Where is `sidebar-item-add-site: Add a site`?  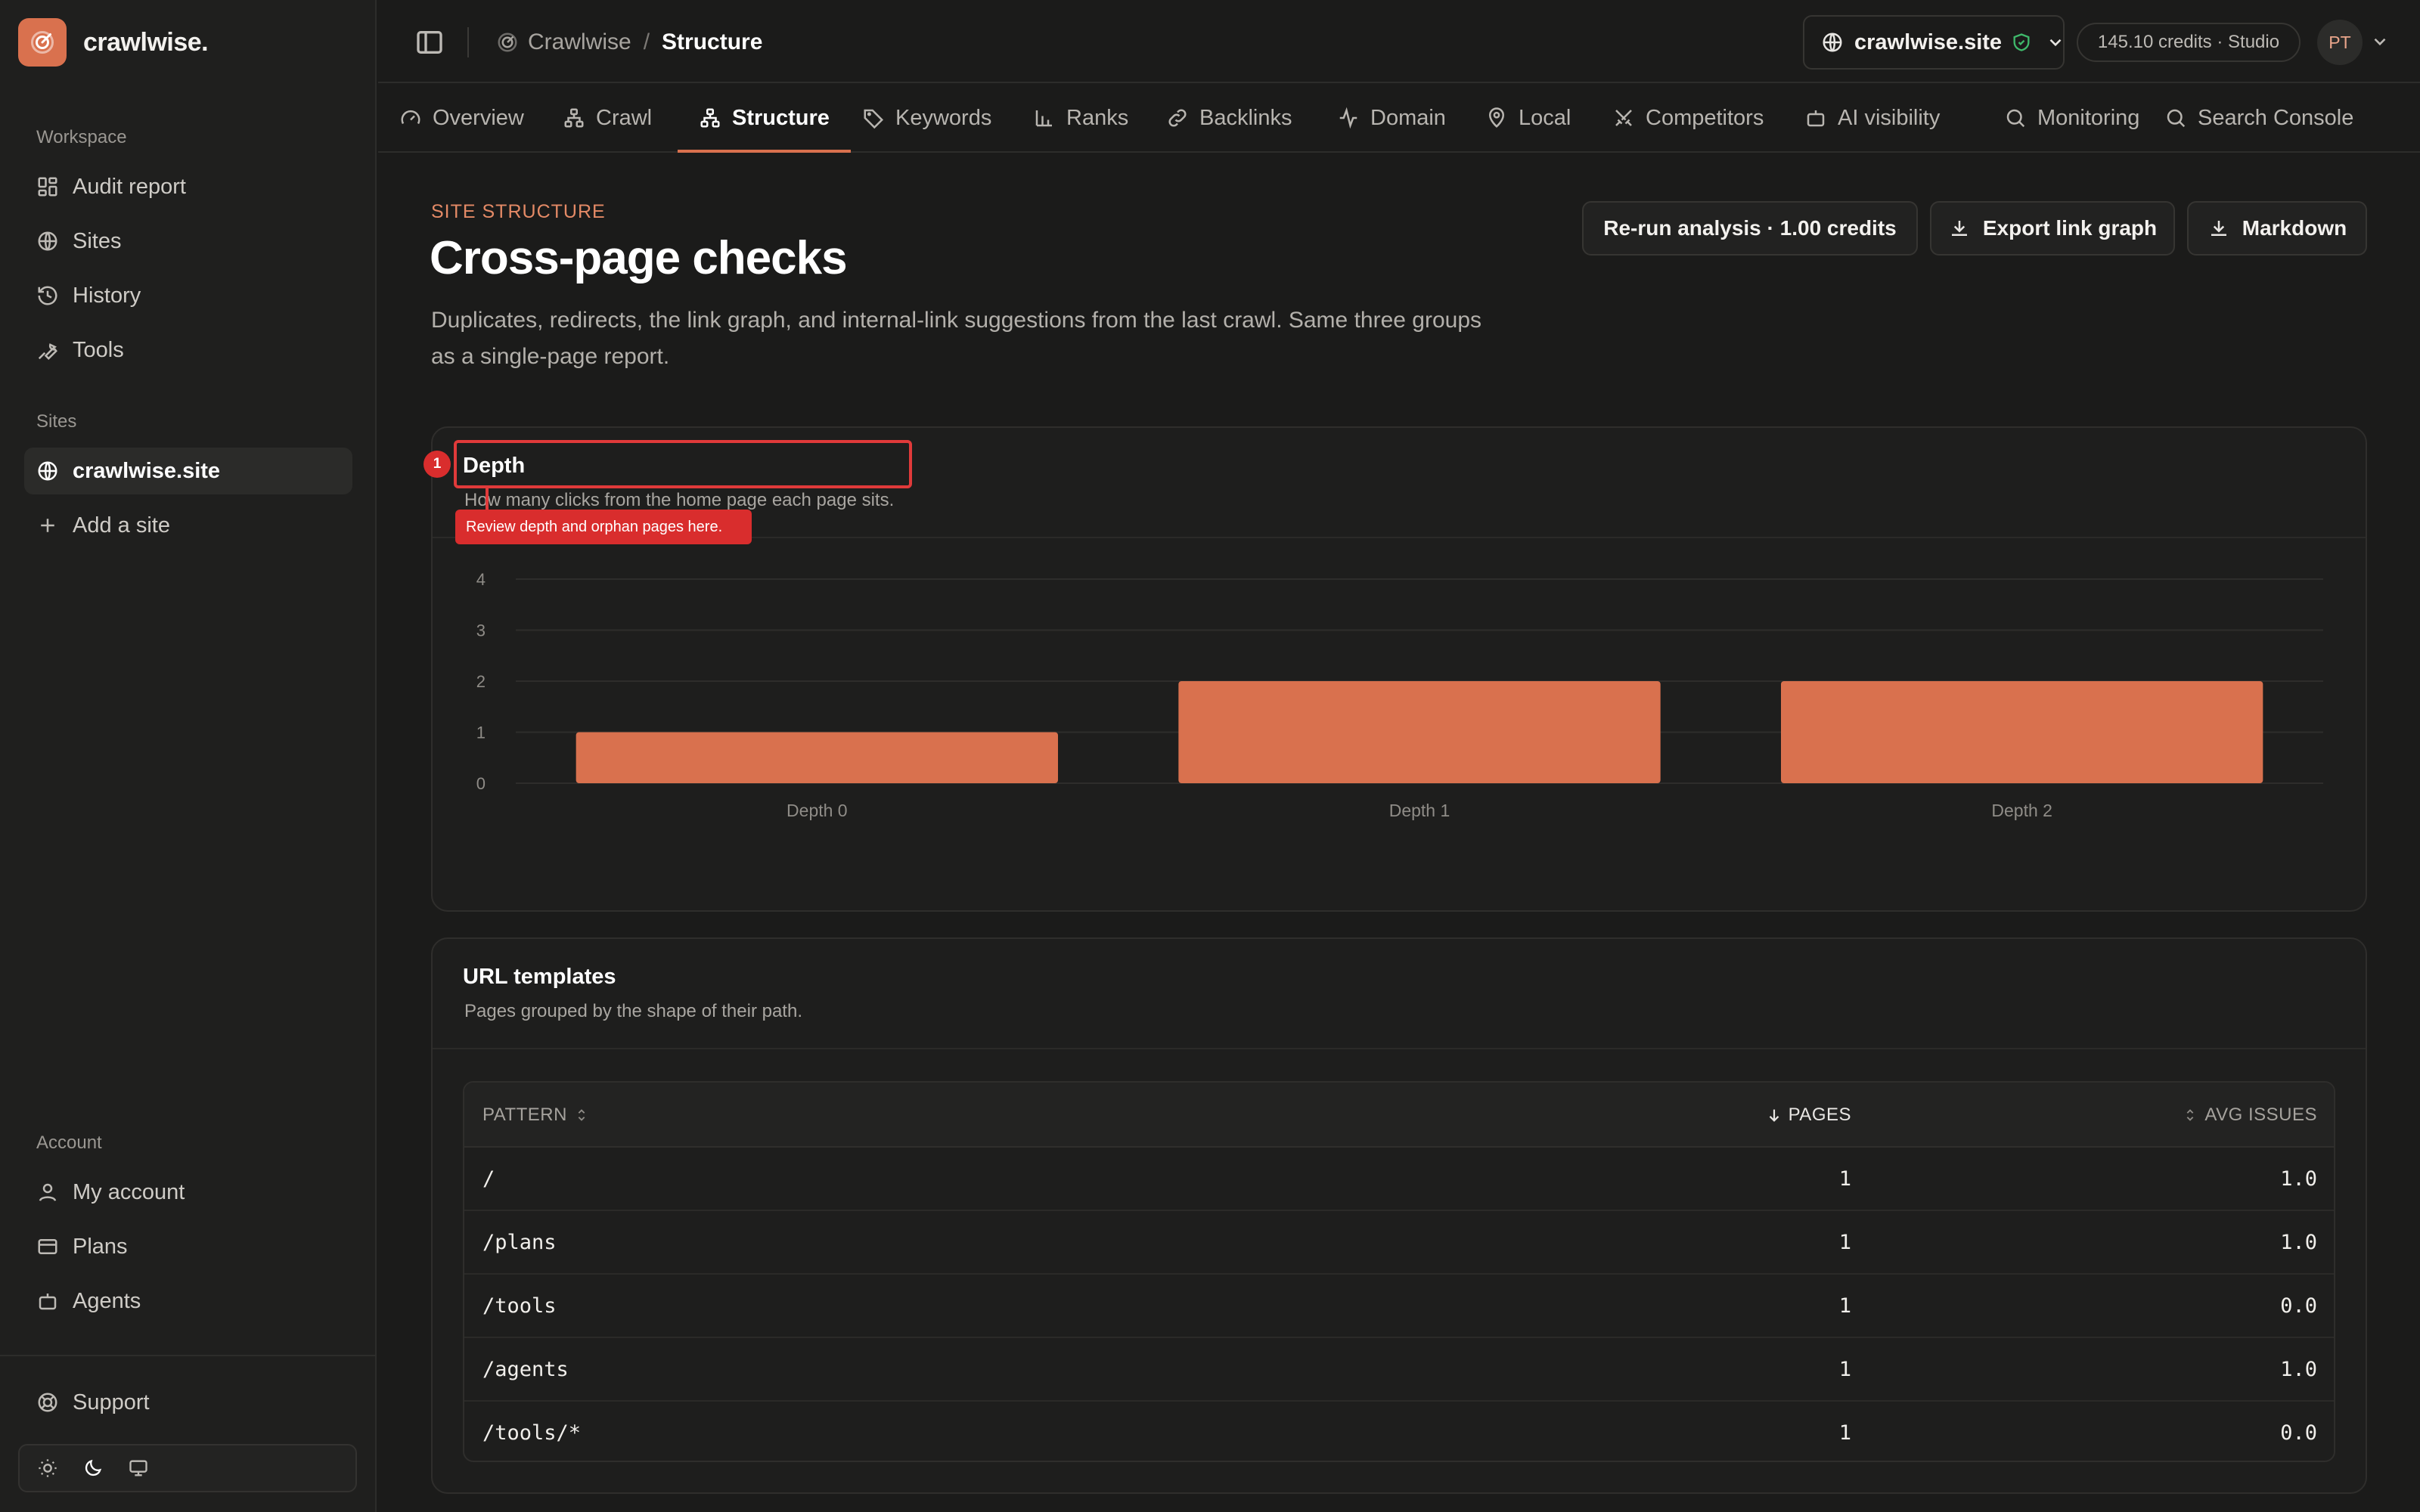 sidebar-item-add-site: Add a site is located at coordinates (188, 525).